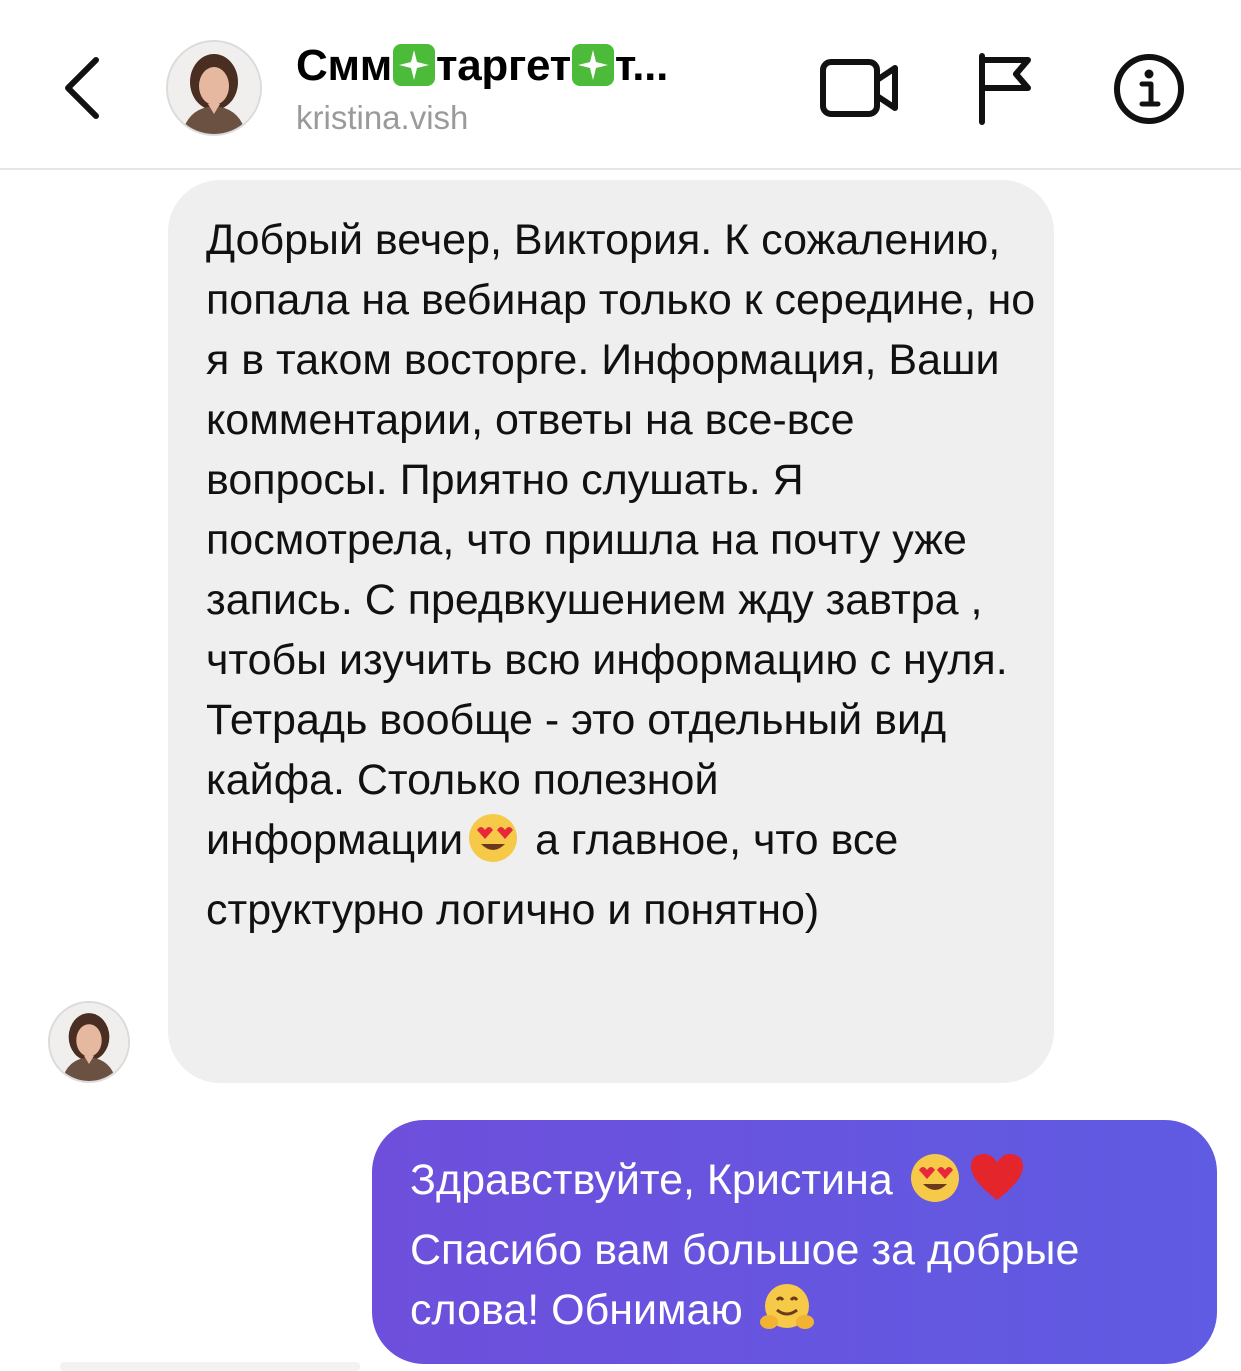 This screenshot has height=1371, width=1241. Describe the element at coordinates (745, 1250) in the screenshot. I see `outgoing-line-2: Спасибо вам большое за добрые` at that location.